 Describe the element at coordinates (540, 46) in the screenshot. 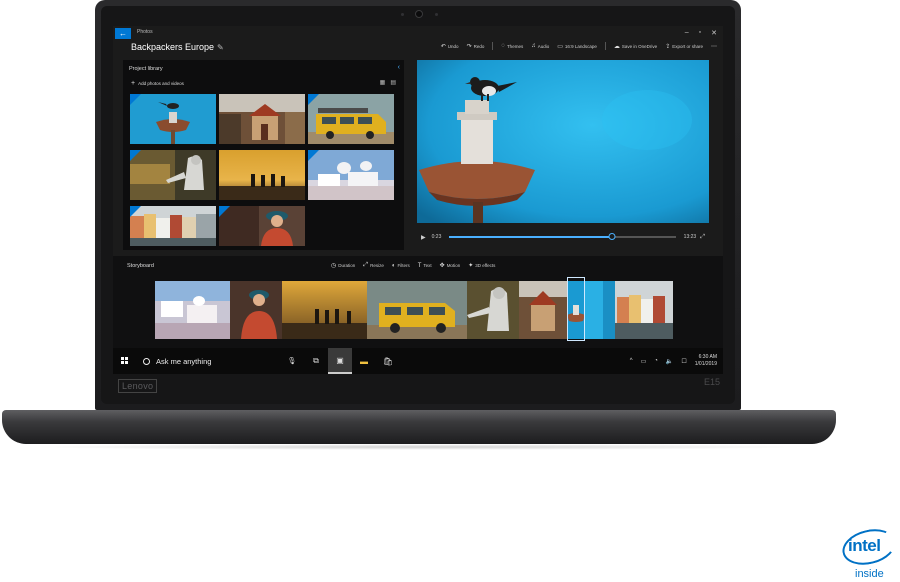

I see `audio-button: ♫ Audio` at that location.